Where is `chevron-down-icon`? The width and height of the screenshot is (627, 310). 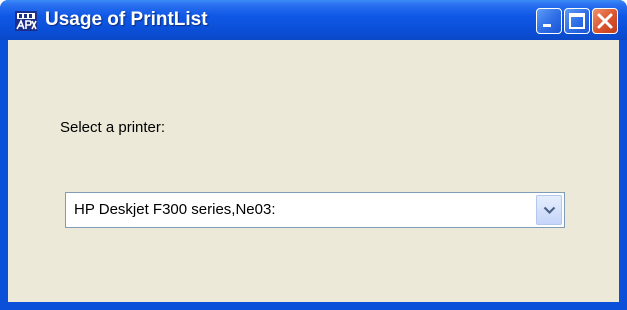
chevron-down-icon is located at coordinates (549, 210).